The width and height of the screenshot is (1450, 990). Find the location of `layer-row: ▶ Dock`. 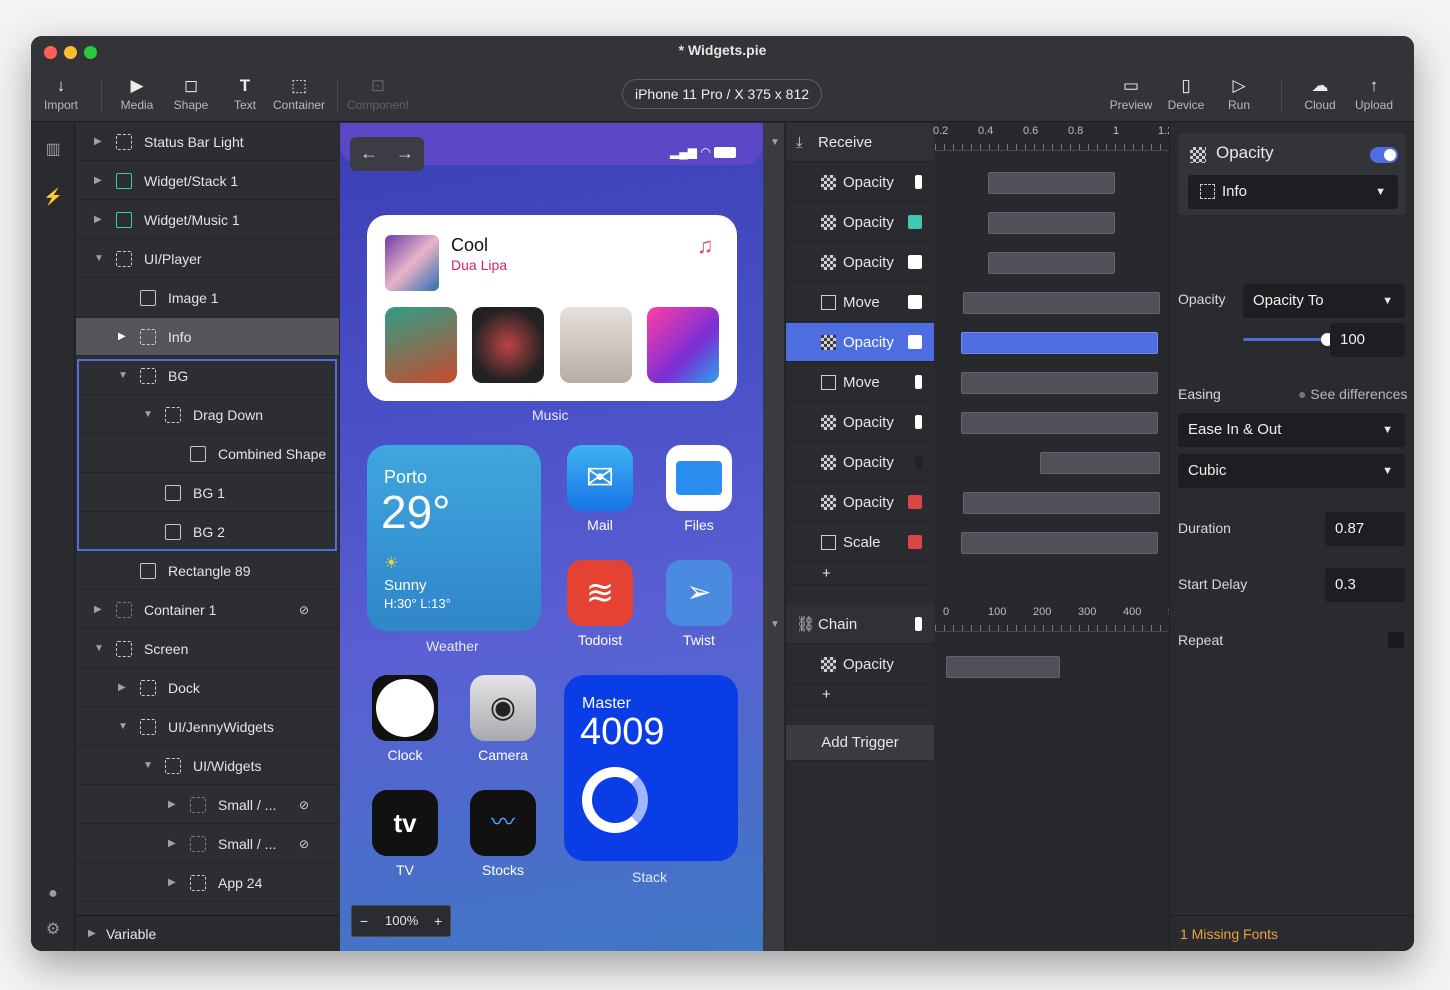

layer-row: ▶ Dock is located at coordinates (207, 688).